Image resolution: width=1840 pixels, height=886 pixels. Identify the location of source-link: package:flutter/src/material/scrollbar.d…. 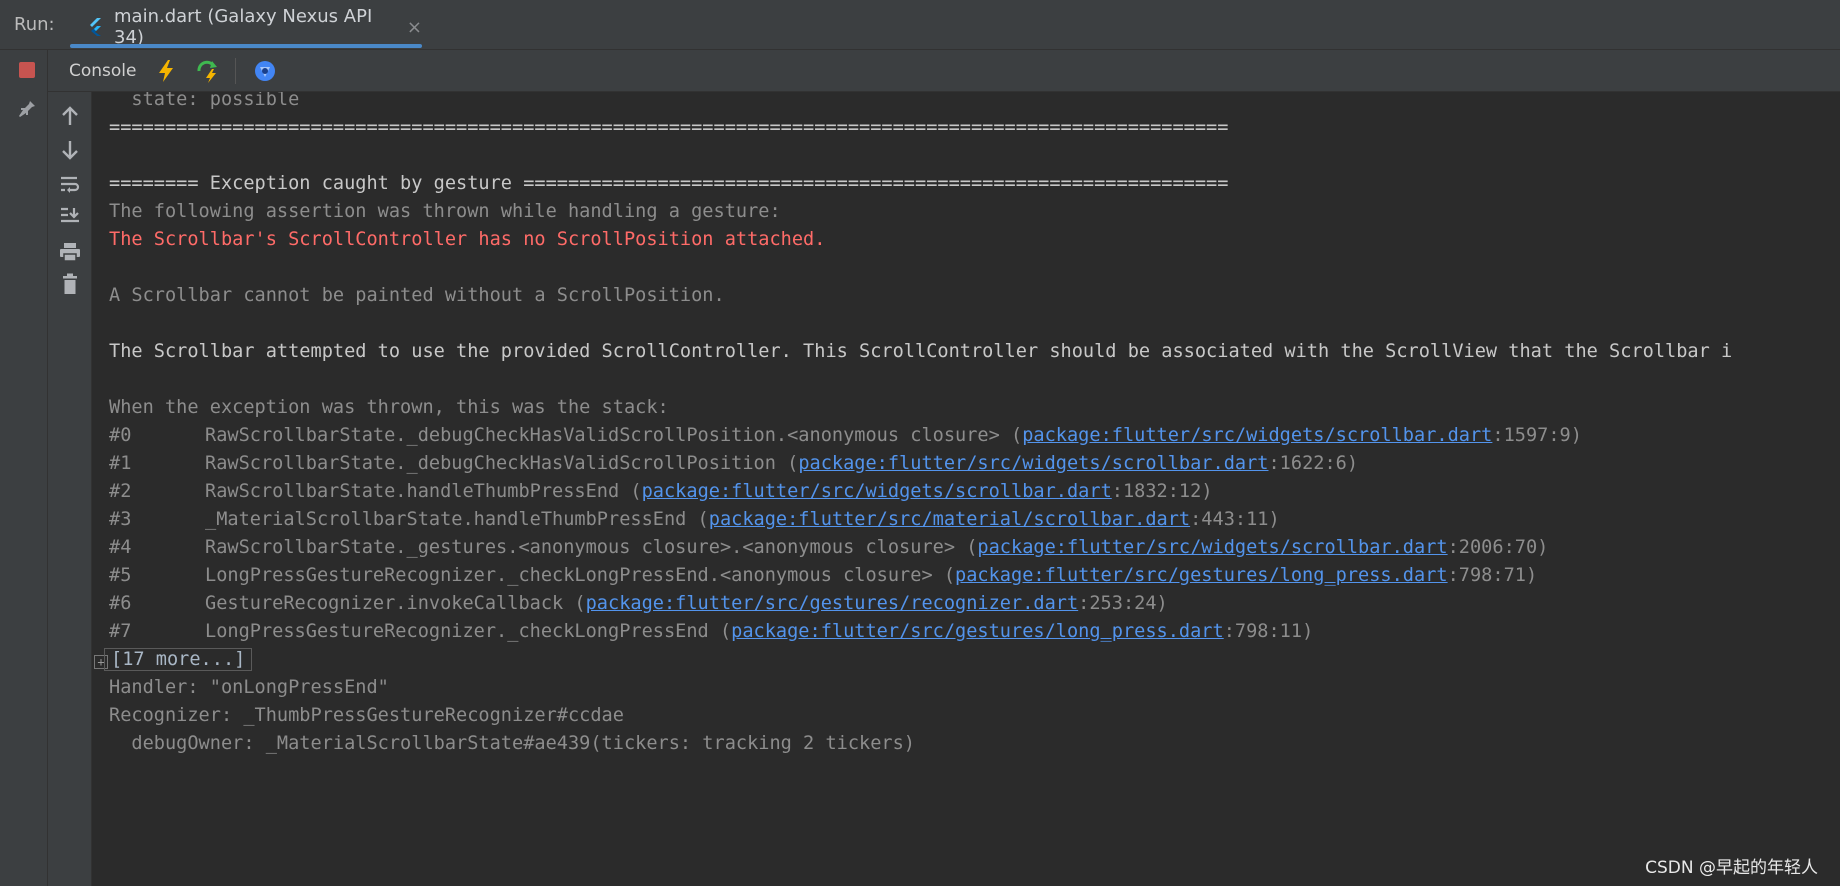
(949, 519).